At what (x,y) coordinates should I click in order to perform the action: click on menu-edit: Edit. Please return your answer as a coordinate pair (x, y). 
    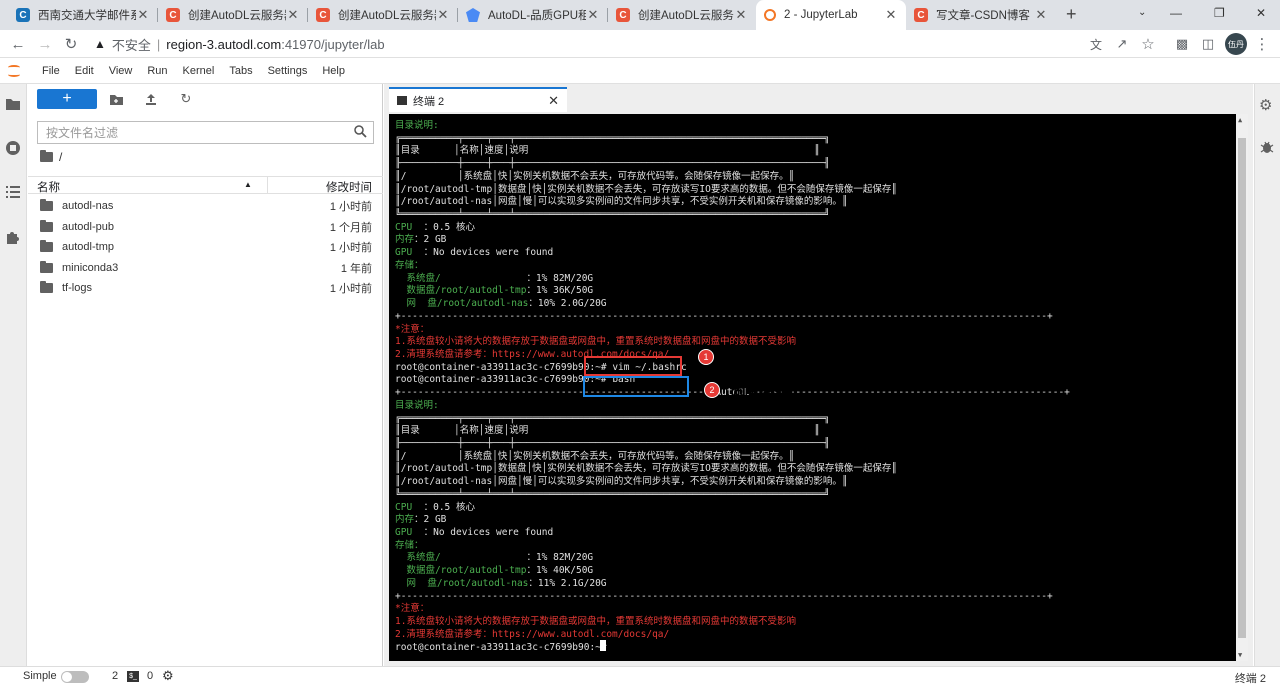
    Looking at the image, I should click on (84, 71).